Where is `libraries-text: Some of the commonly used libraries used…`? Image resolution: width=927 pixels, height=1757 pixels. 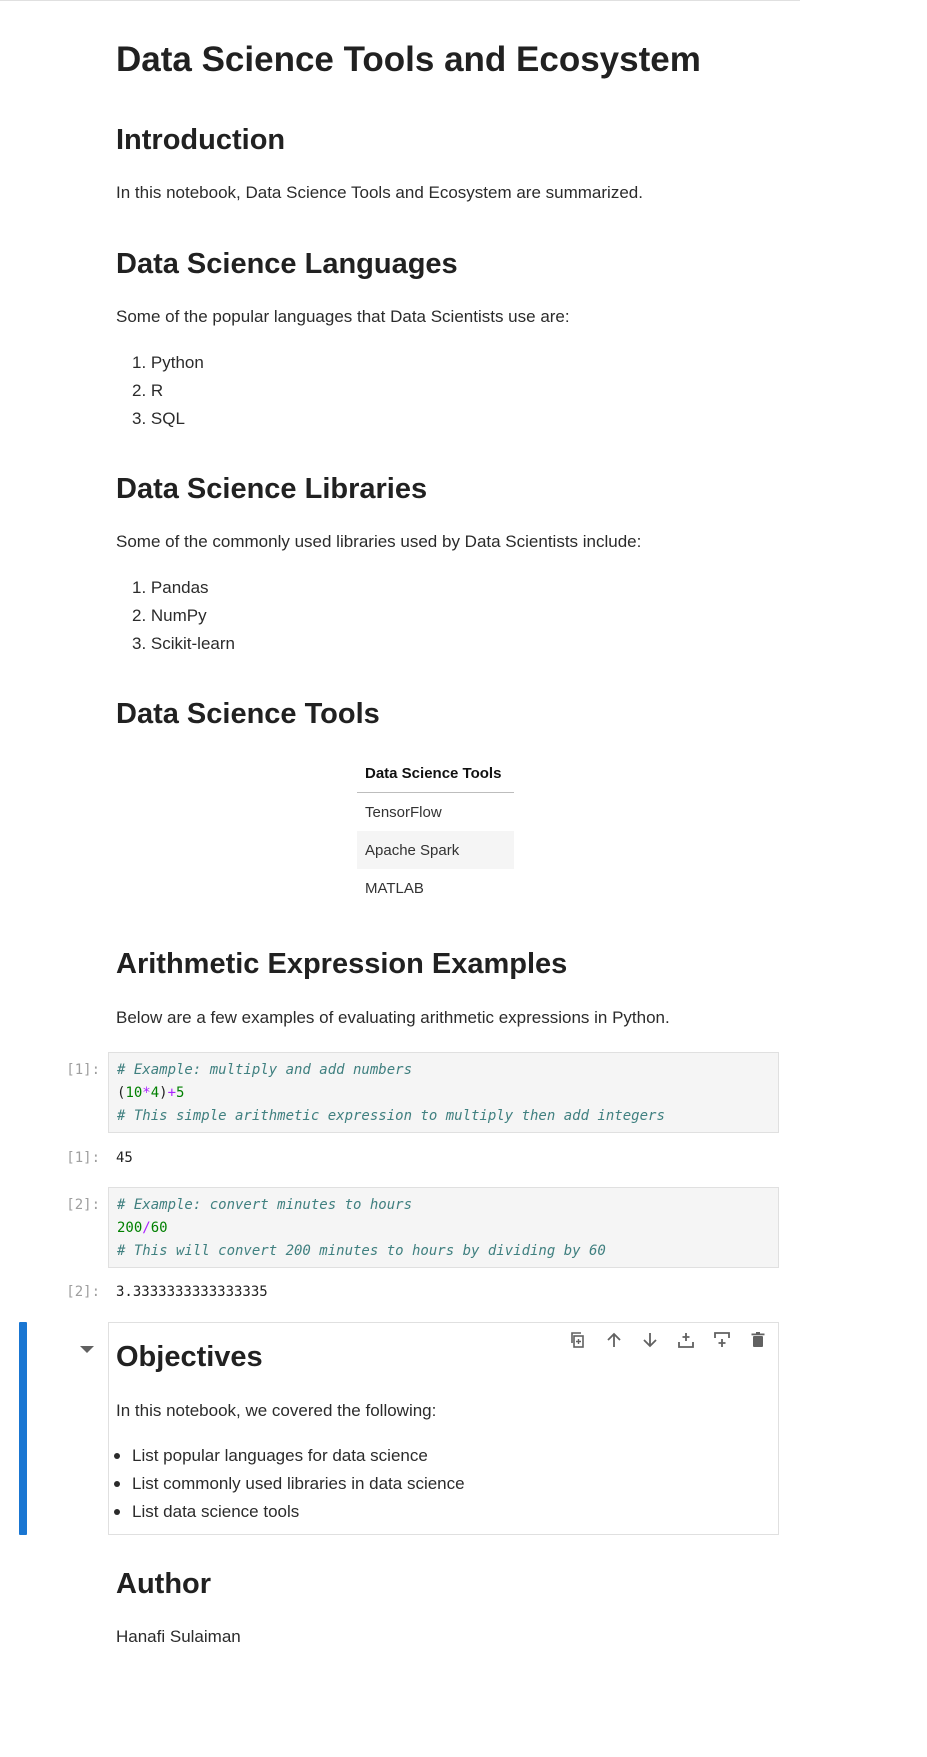
libraries-text: Some of the commonly used libraries used… is located at coordinates (379, 541).